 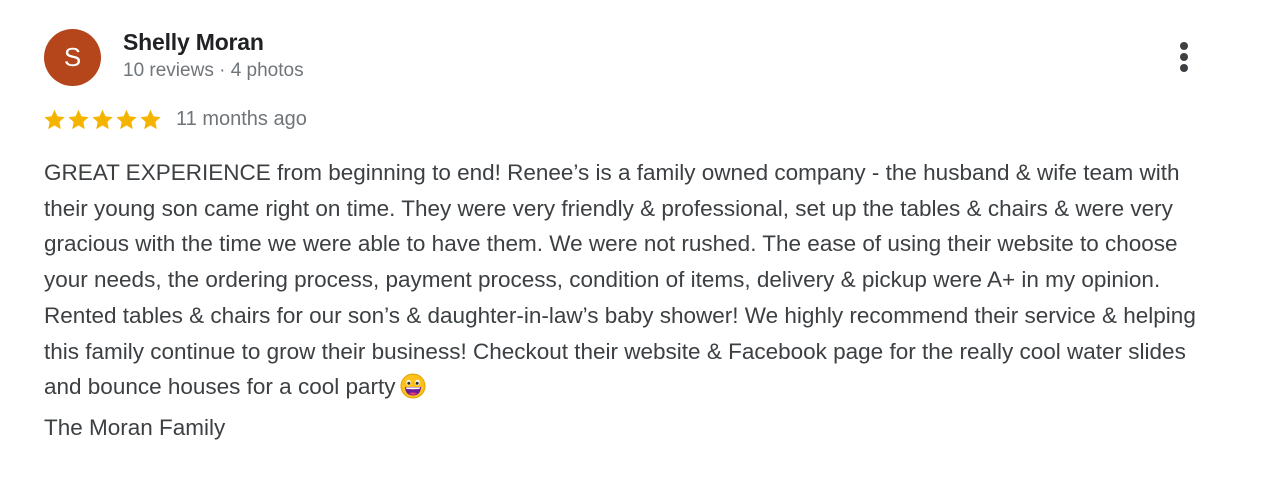 I want to click on more-options-button, so click(x=1184, y=57).